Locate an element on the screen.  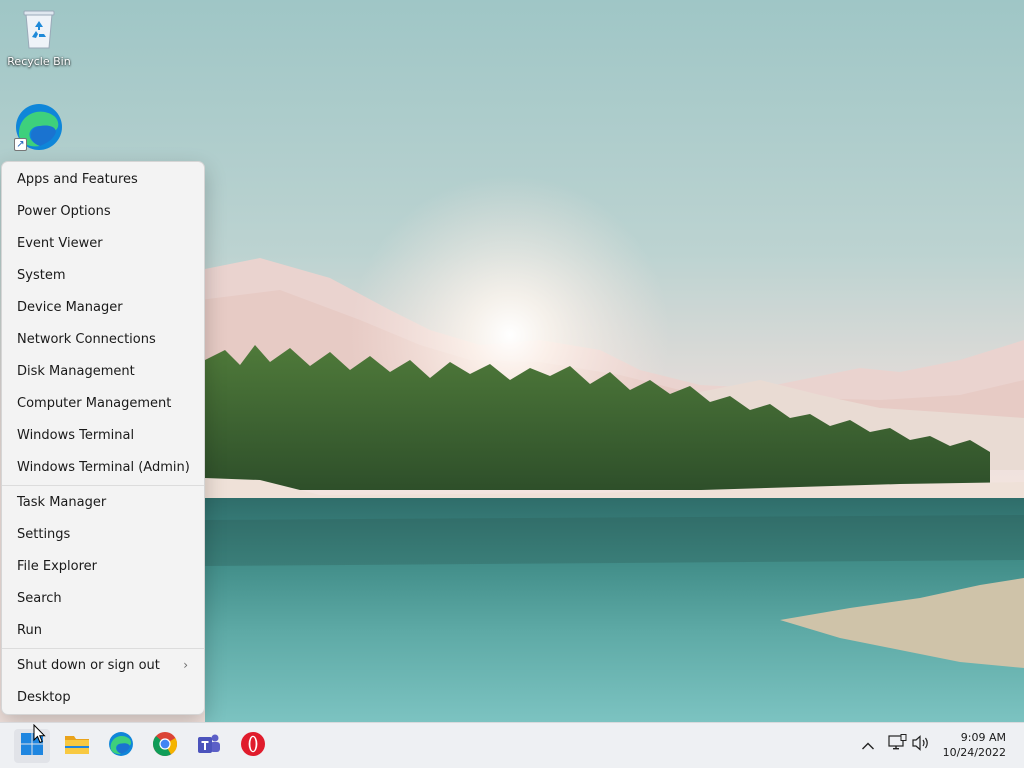
menu-item-apps-and-features: Apps and Features is located at coordinates (103, 179).